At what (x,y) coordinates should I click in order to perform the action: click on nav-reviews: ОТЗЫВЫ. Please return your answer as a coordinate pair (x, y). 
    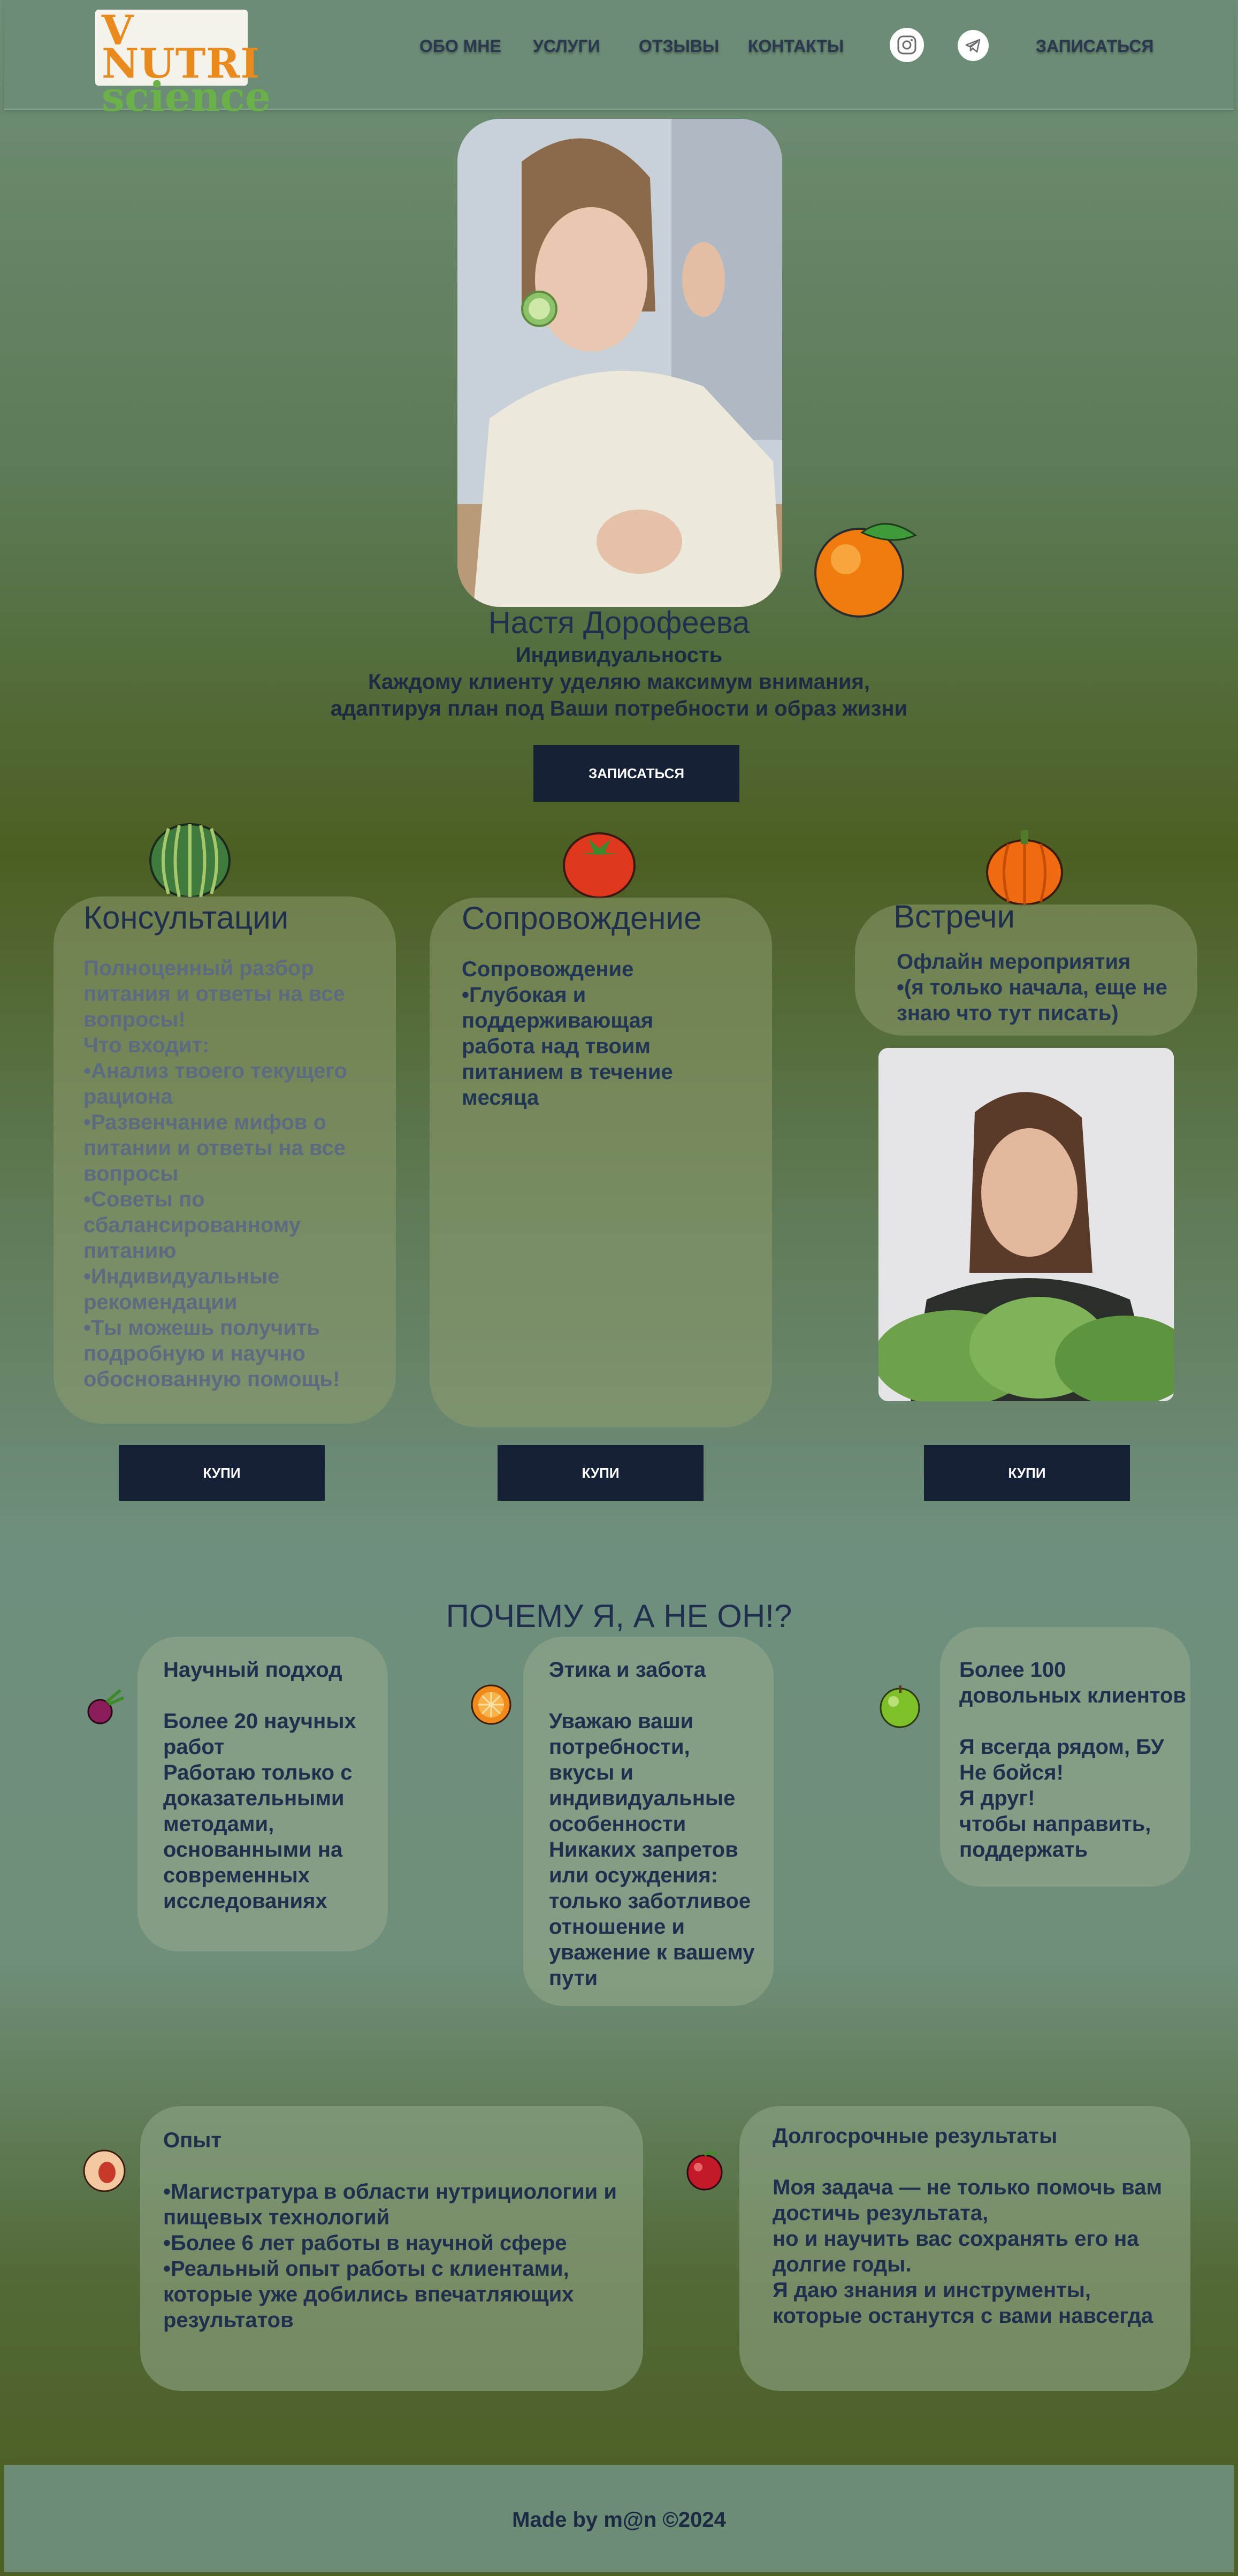
    Looking at the image, I should click on (679, 46).